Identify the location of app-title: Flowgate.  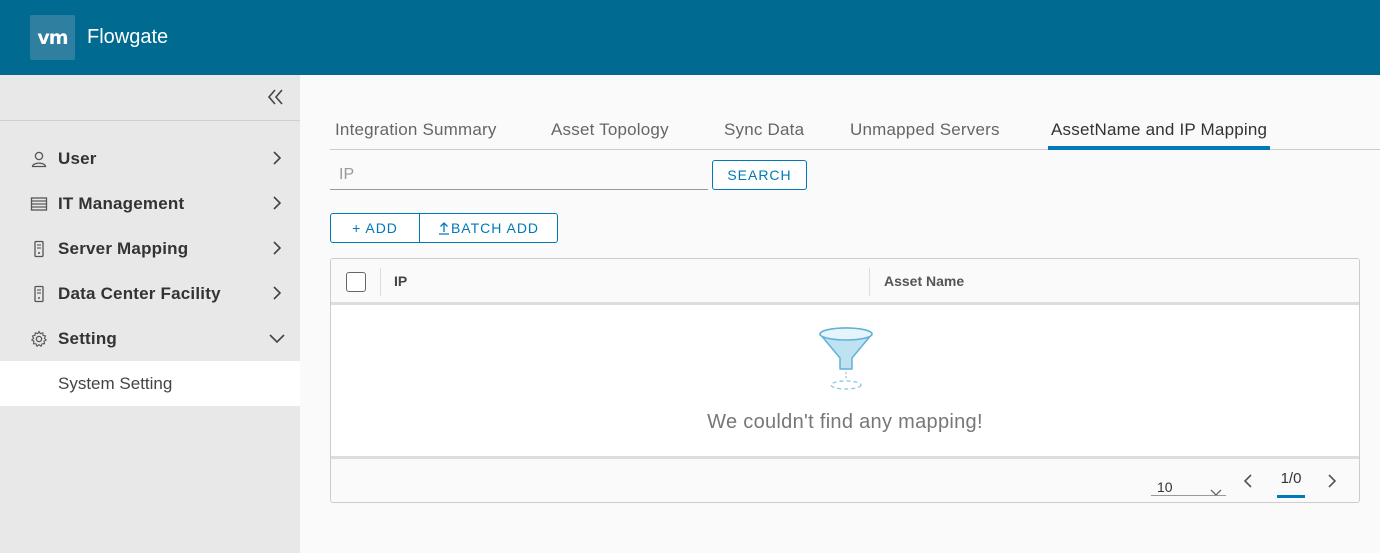
(127, 37).